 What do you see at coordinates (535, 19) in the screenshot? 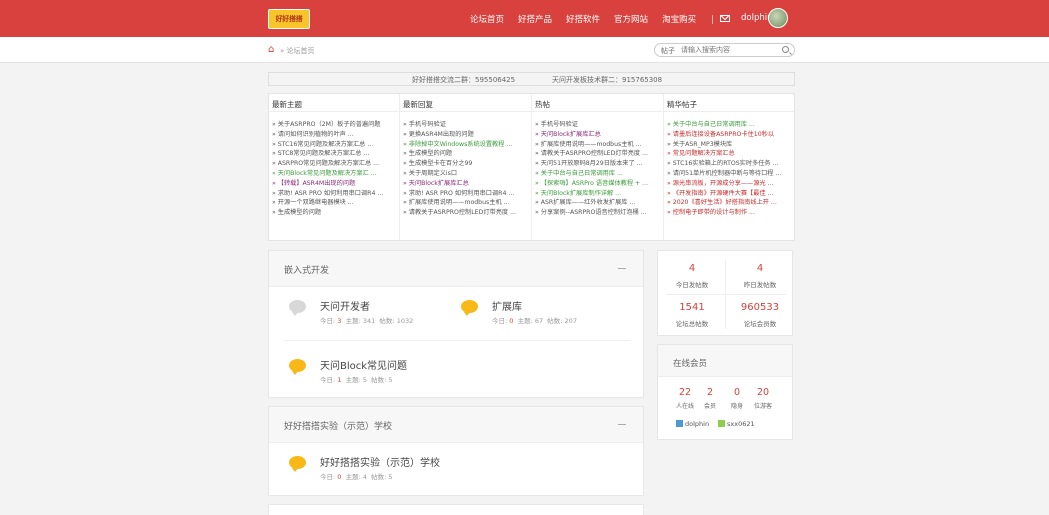
I see `nav-products: 好搭产品` at bounding box center [535, 19].